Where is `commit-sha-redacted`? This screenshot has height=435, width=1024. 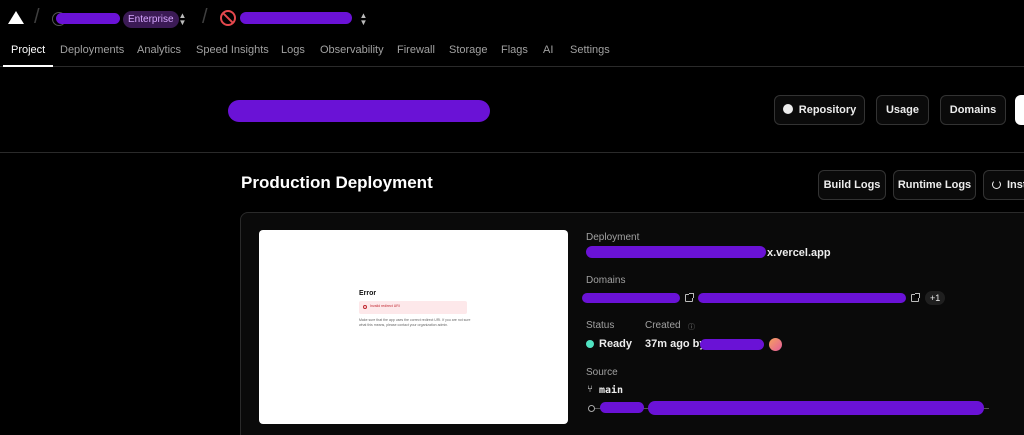
commit-sha-redacted is located at coordinates (622, 407).